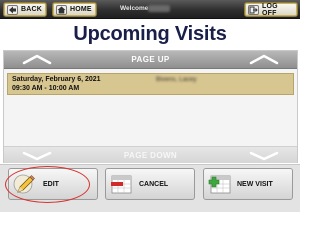 Image resolution: width=320 pixels, height=240 pixels. I want to click on cancel-button: CANCEL, so click(150, 184).